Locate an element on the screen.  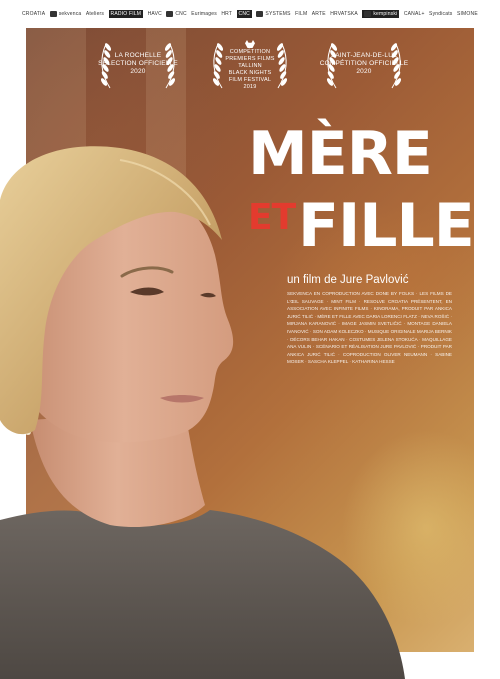
logo-4: RADIO FILM is located at coordinates (126, 14).